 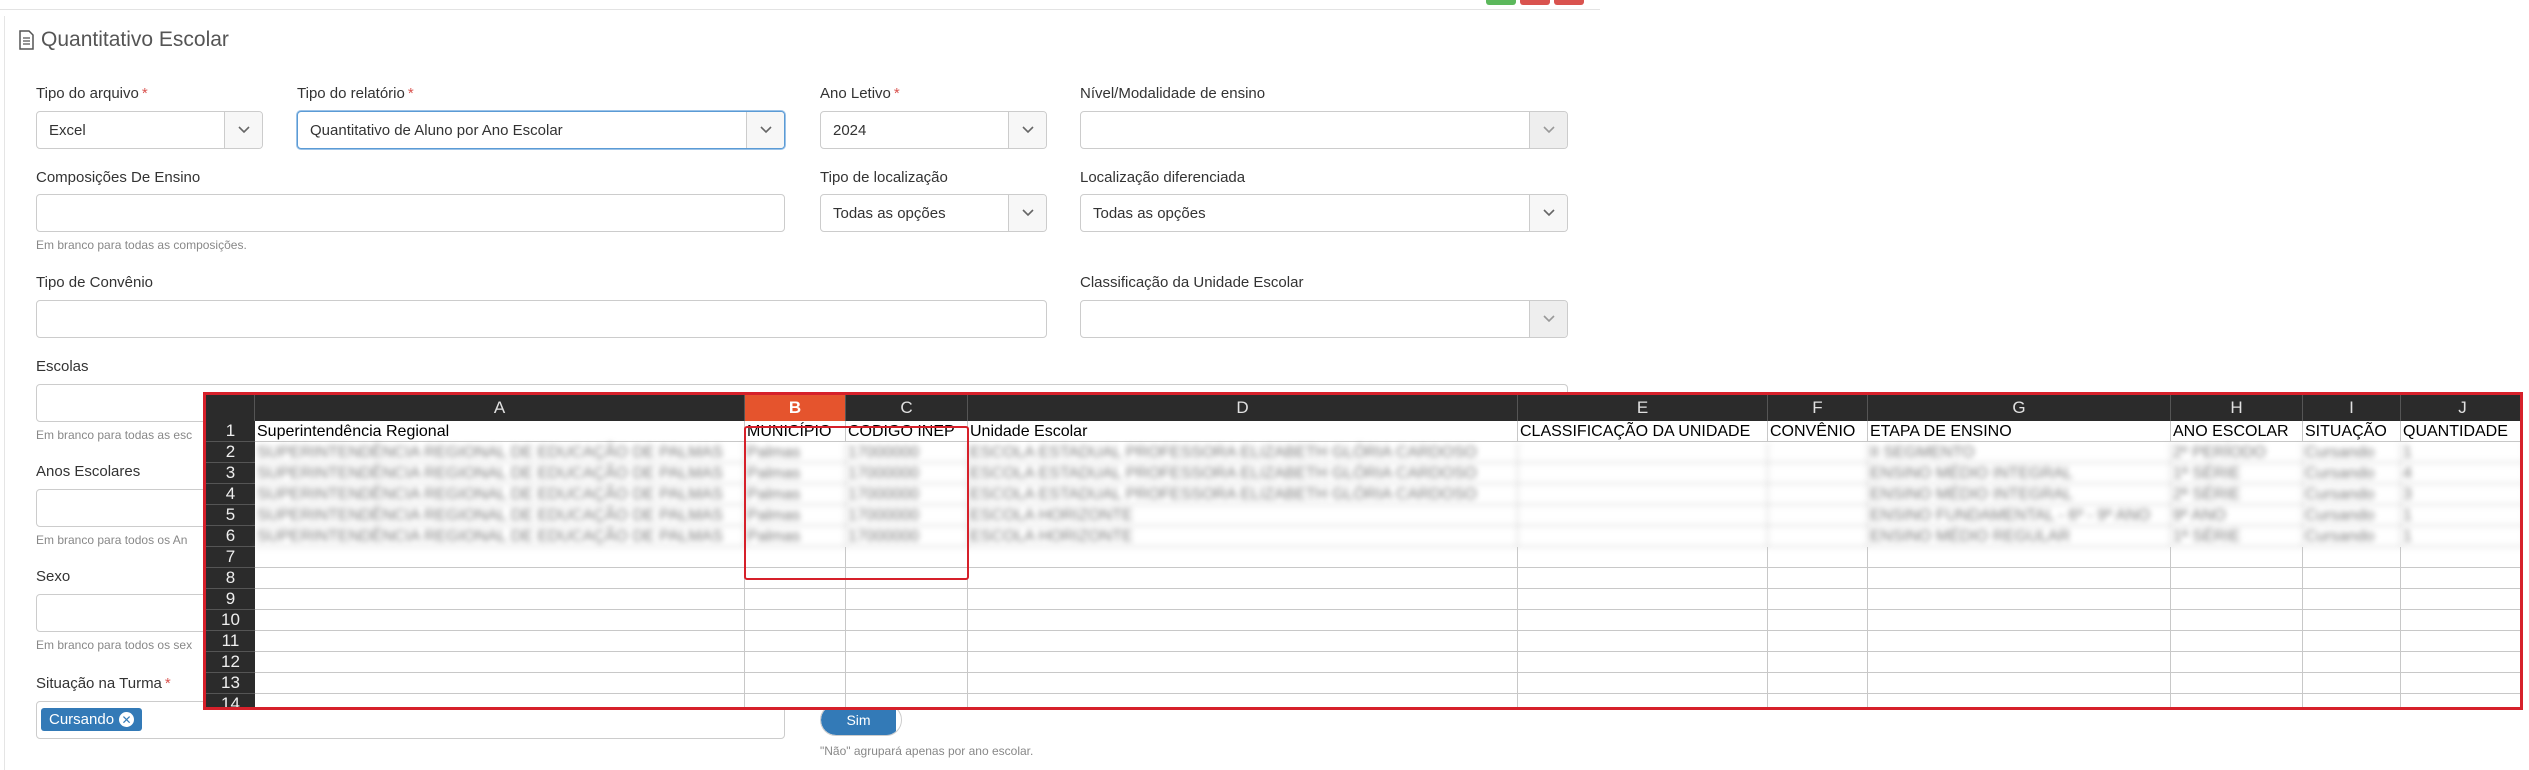 I want to click on composicoes-input, so click(x=410, y=213).